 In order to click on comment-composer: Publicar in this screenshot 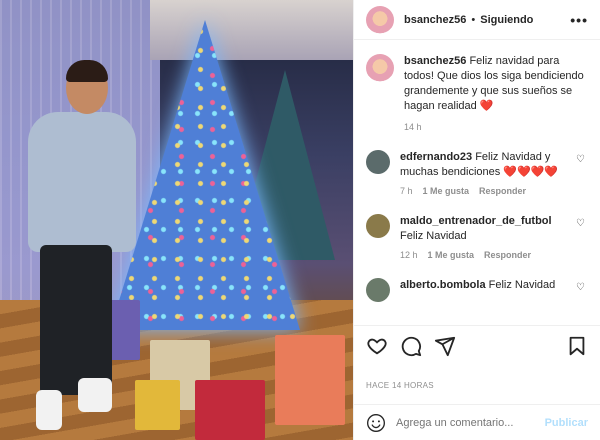, I will do `click(477, 422)`.